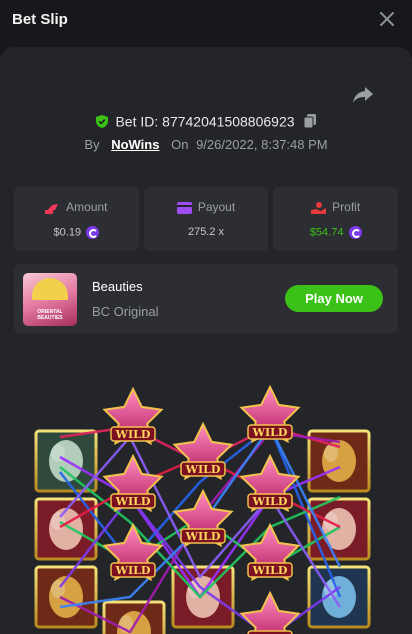 This screenshot has width=412, height=634. I want to click on on-label: On, so click(180, 144).